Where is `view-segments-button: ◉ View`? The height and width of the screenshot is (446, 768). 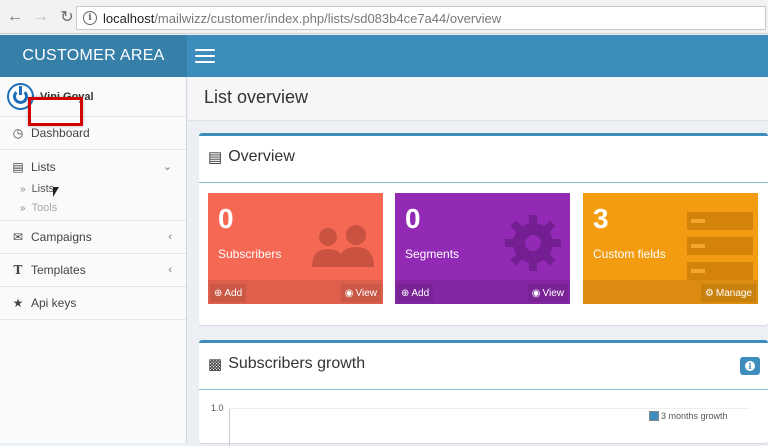 view-segments-button: ◉ View is located at coordinates (547, 293).